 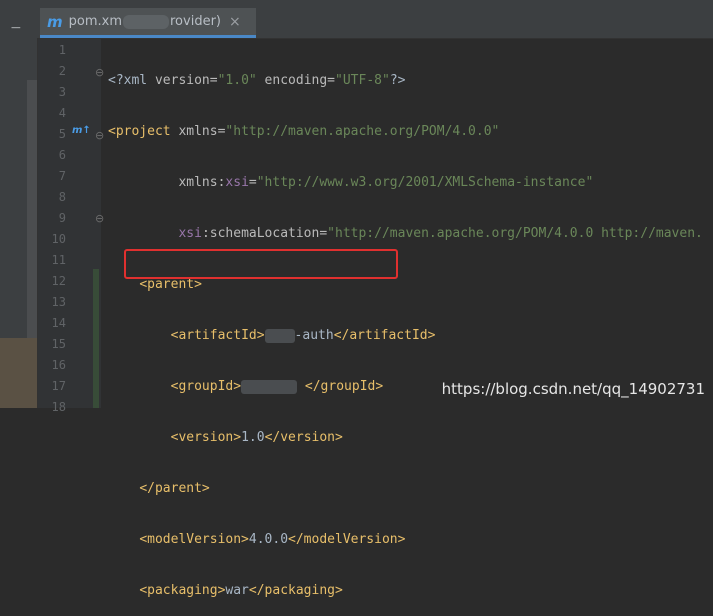 What do you see at coordinates (143, 131) in the screenshot?
I see `tag-project: <project` at bounding box center [143, 131].